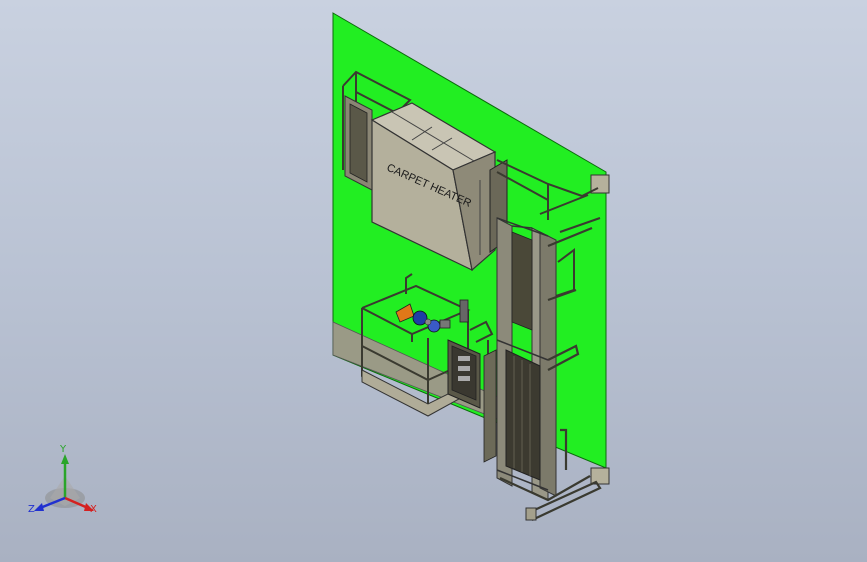 This screenshot has height=562, width=867. What do you see at coordinates (93, 509) in the screenshot?
I see `triad-x-label: X` at bounding box center [93, 509].